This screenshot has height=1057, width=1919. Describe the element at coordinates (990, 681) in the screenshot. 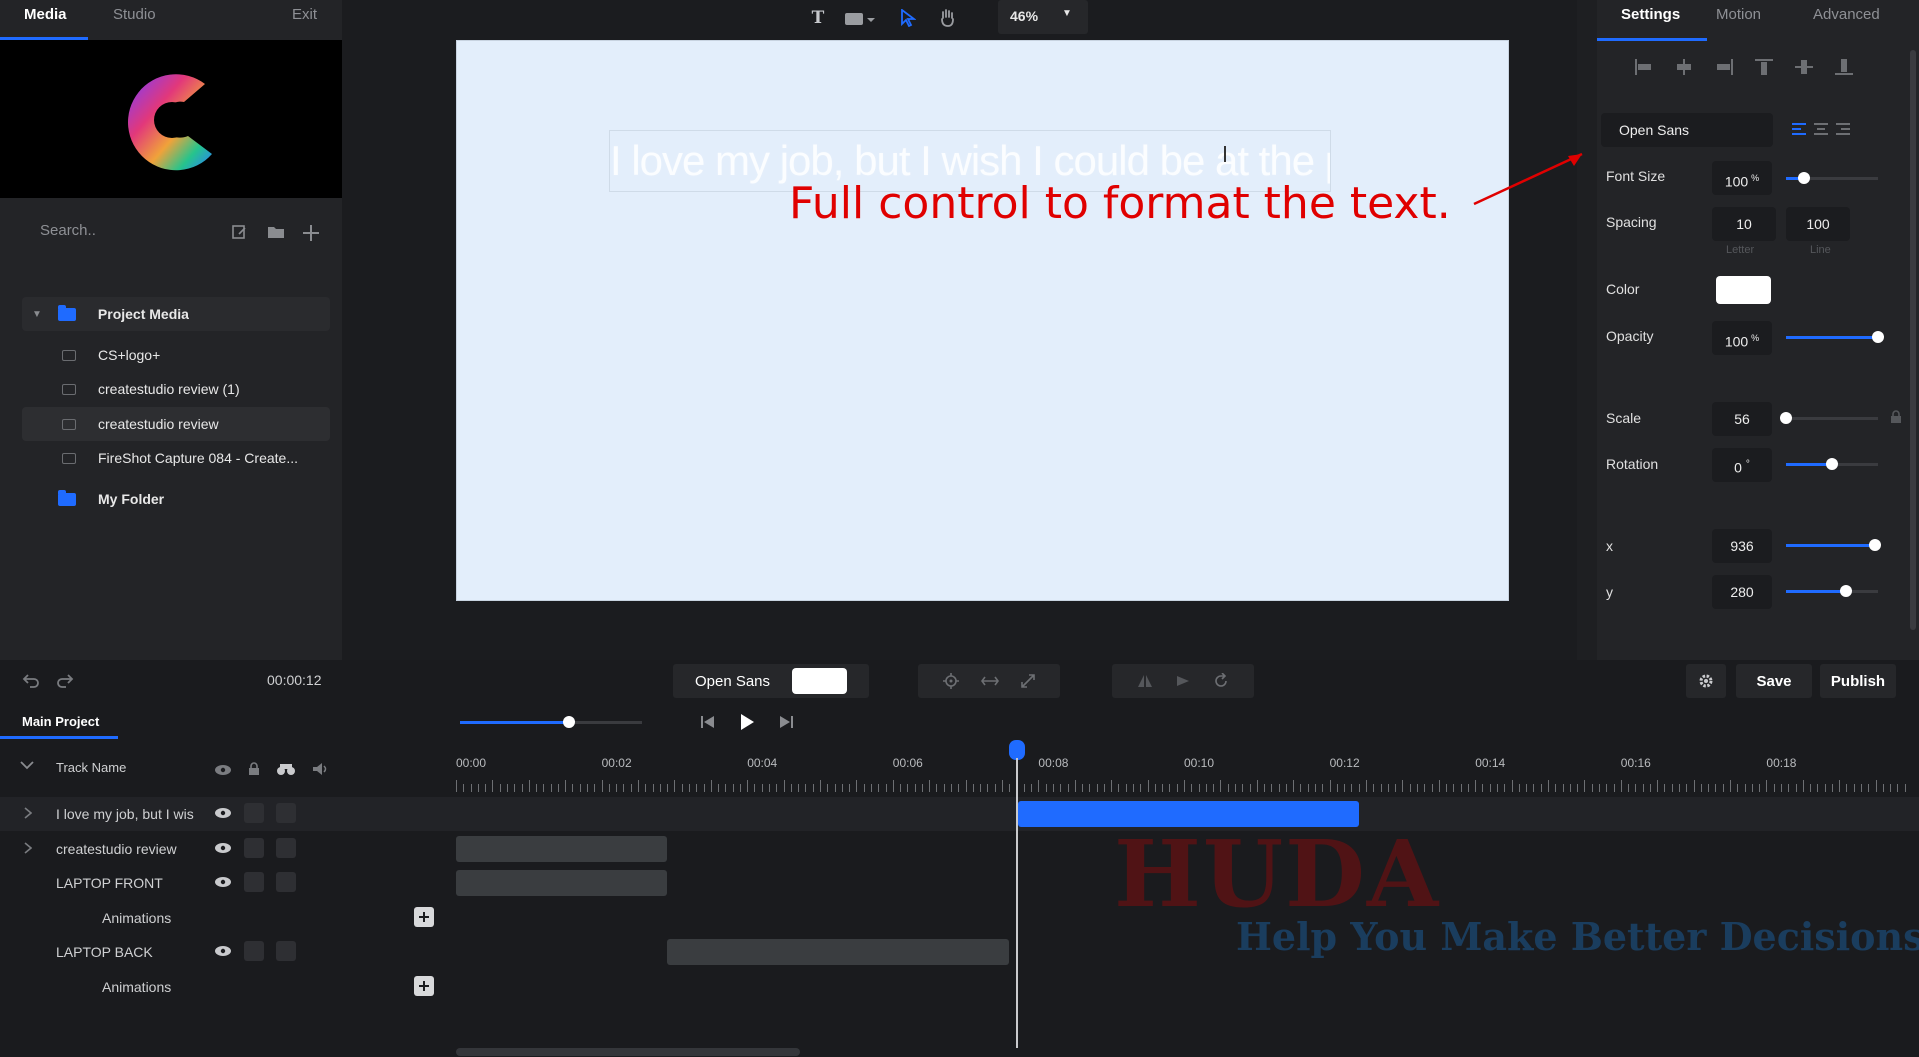

I see `stretch-horizontal-icon` at that location.